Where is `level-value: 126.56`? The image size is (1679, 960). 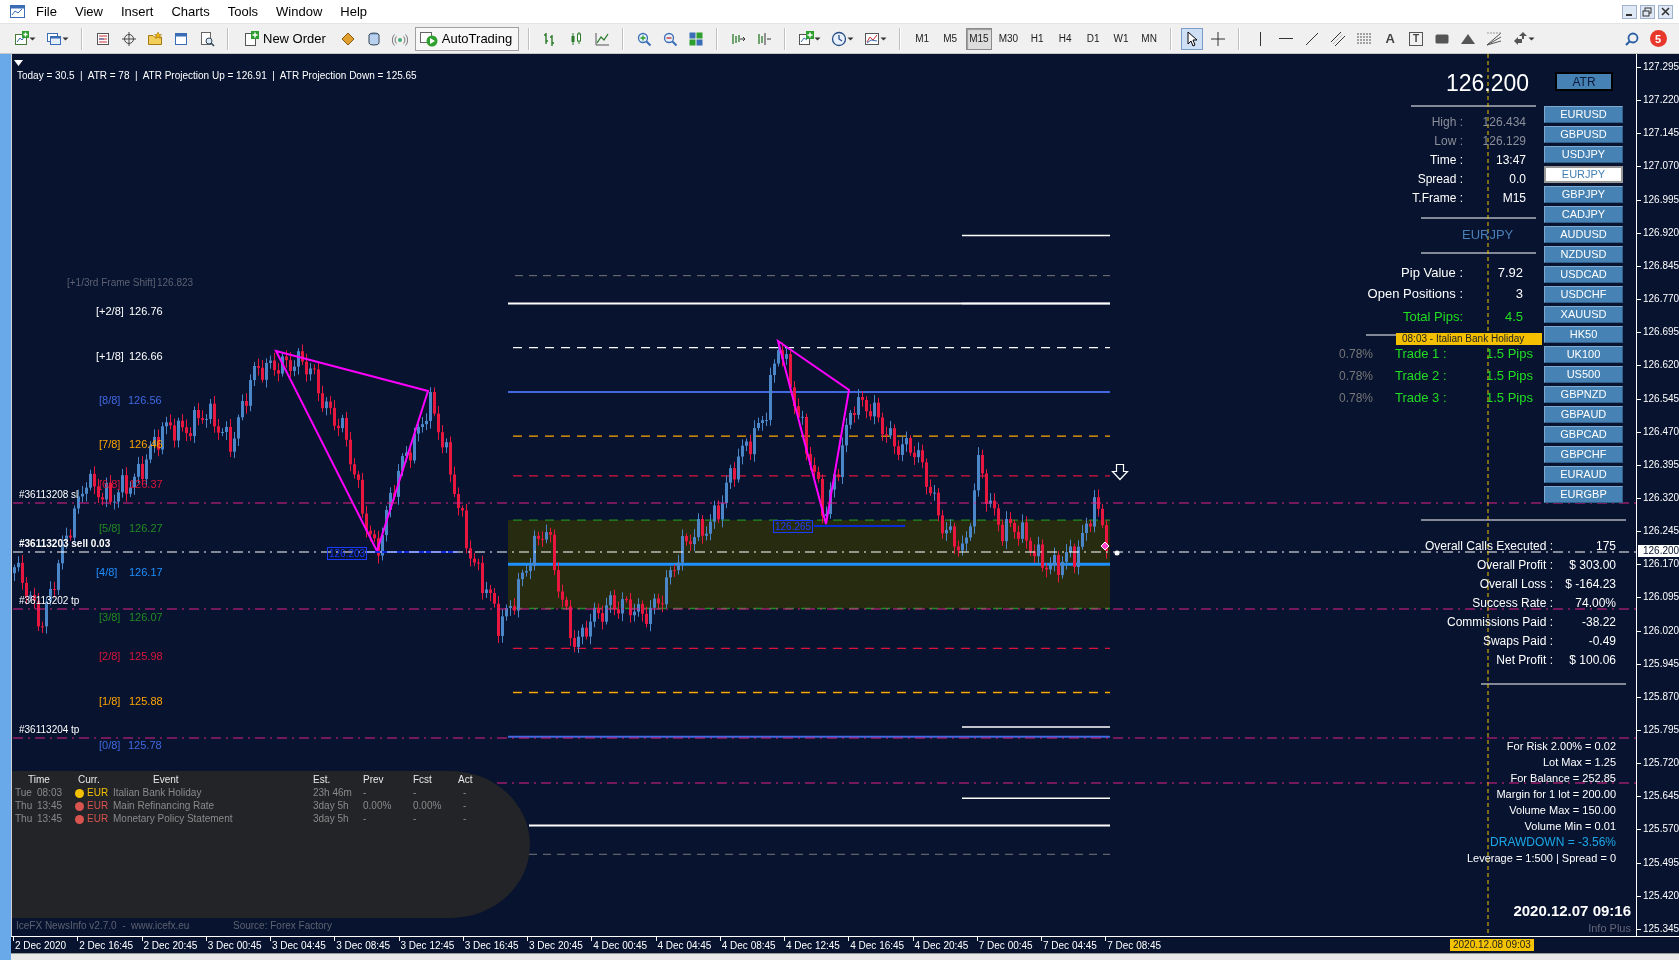 level-value: 126.56 is located at coordinates (145, 399).